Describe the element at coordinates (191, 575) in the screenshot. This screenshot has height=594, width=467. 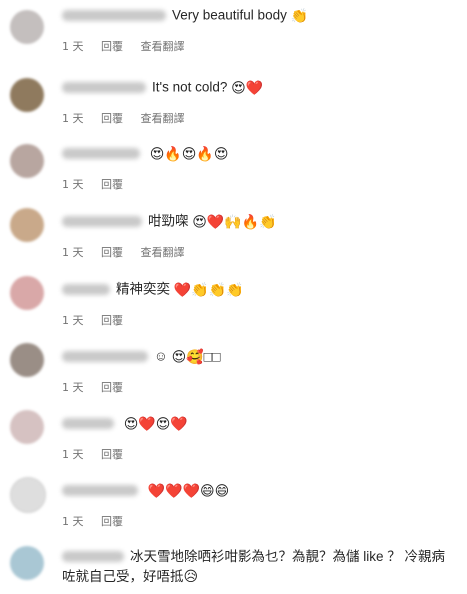
I see `comment-emoji: 😥` at that location.